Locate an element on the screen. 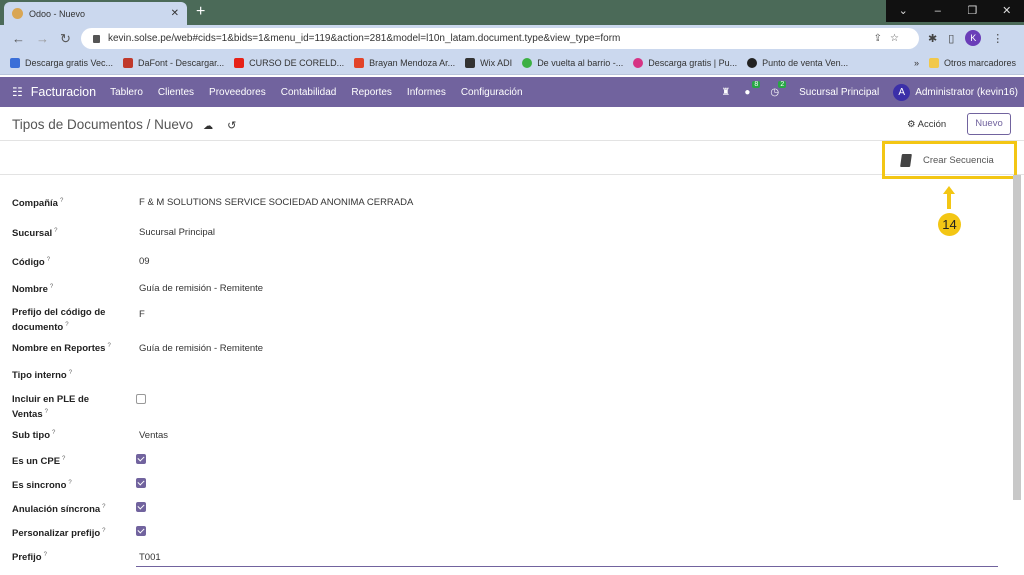 The width and height of the screenshot is (1024, 575). browser-tab: Odoo - Nuevo ✕ is located at coordinates (95, 13).